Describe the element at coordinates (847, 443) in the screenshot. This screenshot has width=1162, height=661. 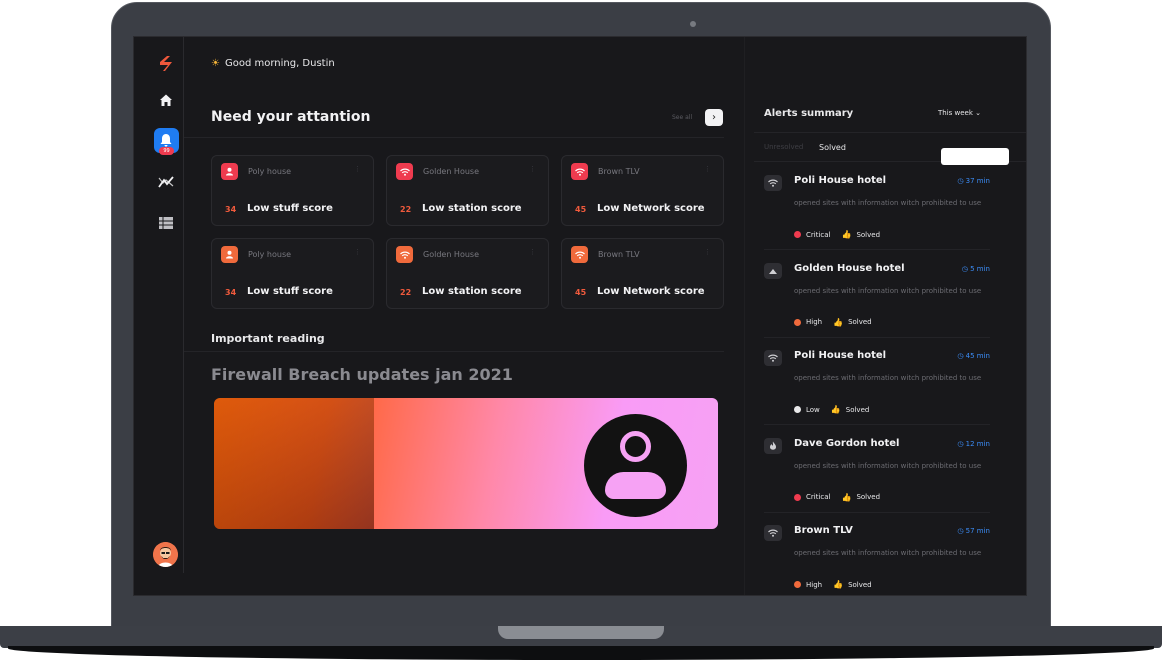
I see `alert-name: Dave Gordon hotel` at that location.